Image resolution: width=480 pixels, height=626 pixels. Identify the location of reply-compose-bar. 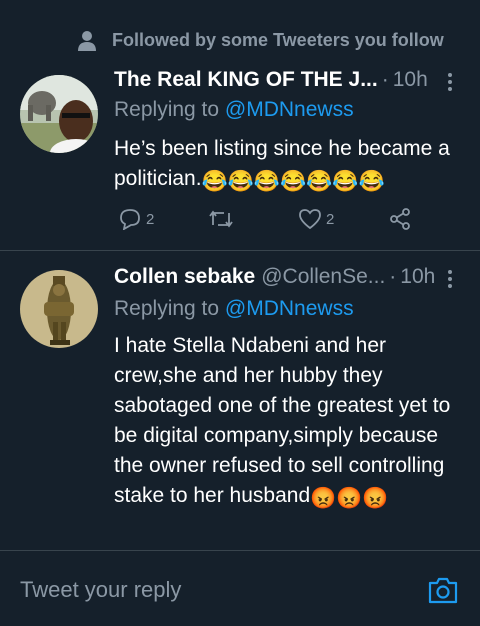
(240, 588).